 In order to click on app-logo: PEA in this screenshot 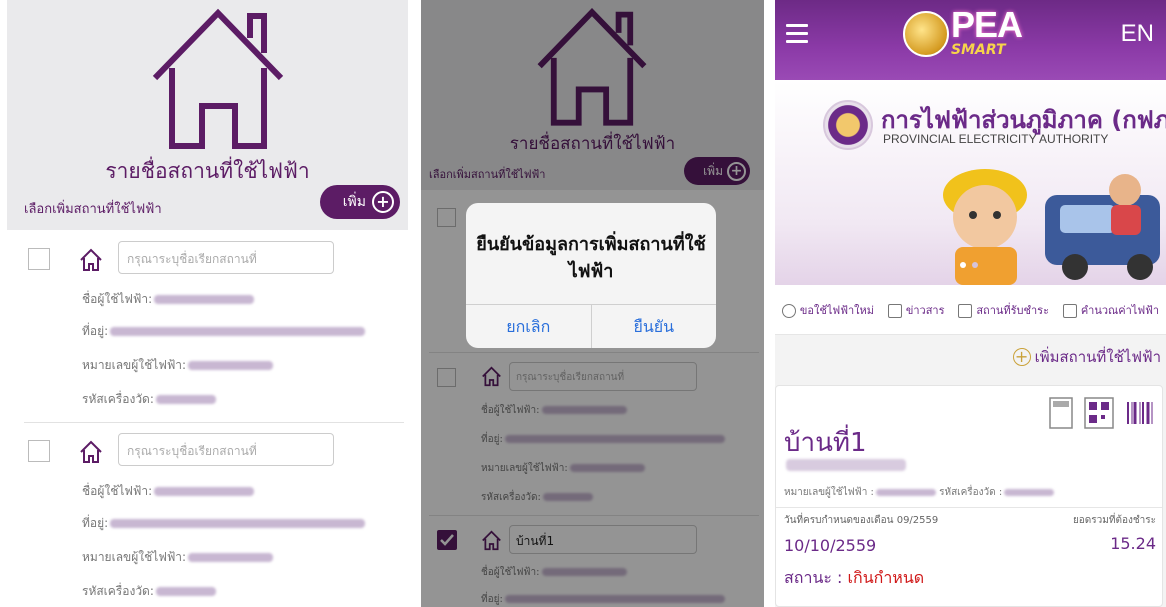, I will do `click(987, 24)`.